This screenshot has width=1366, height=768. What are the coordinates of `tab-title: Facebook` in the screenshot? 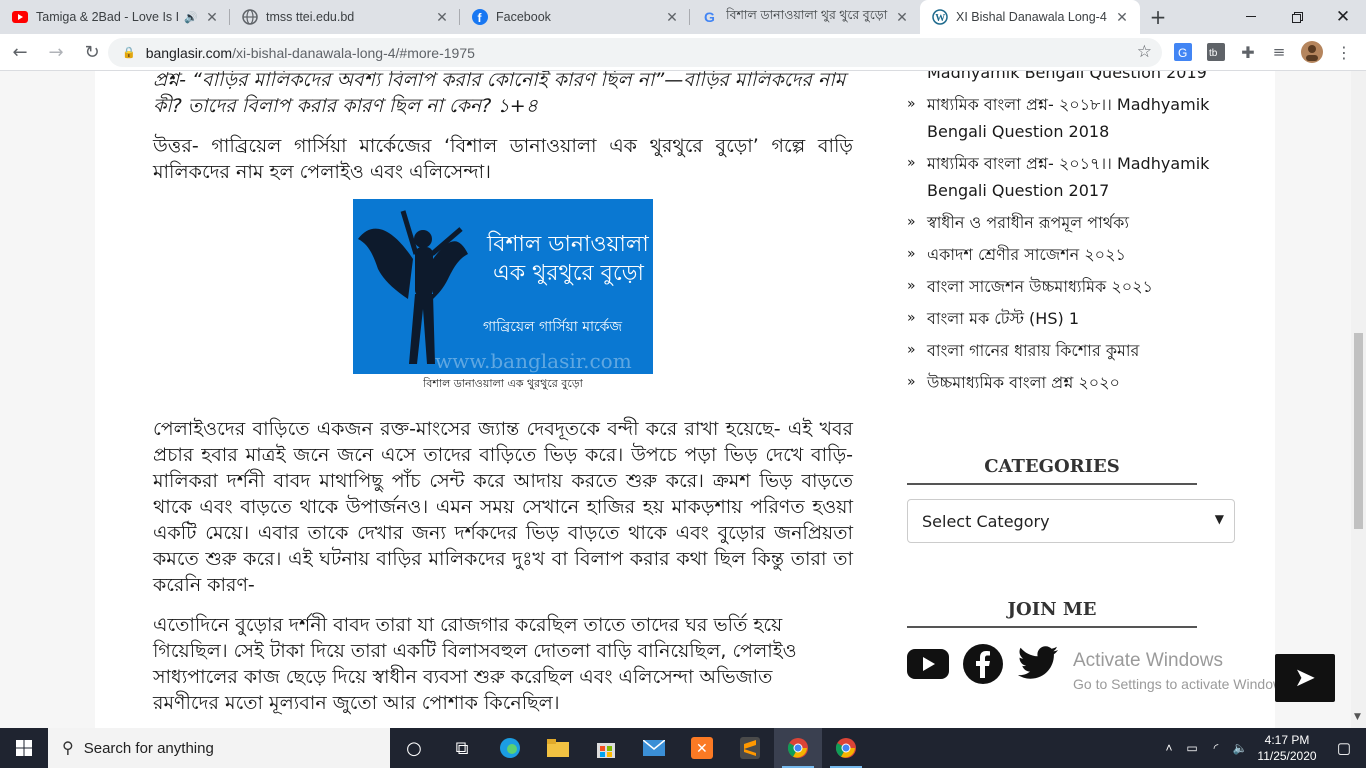 It's located at (523, 17).